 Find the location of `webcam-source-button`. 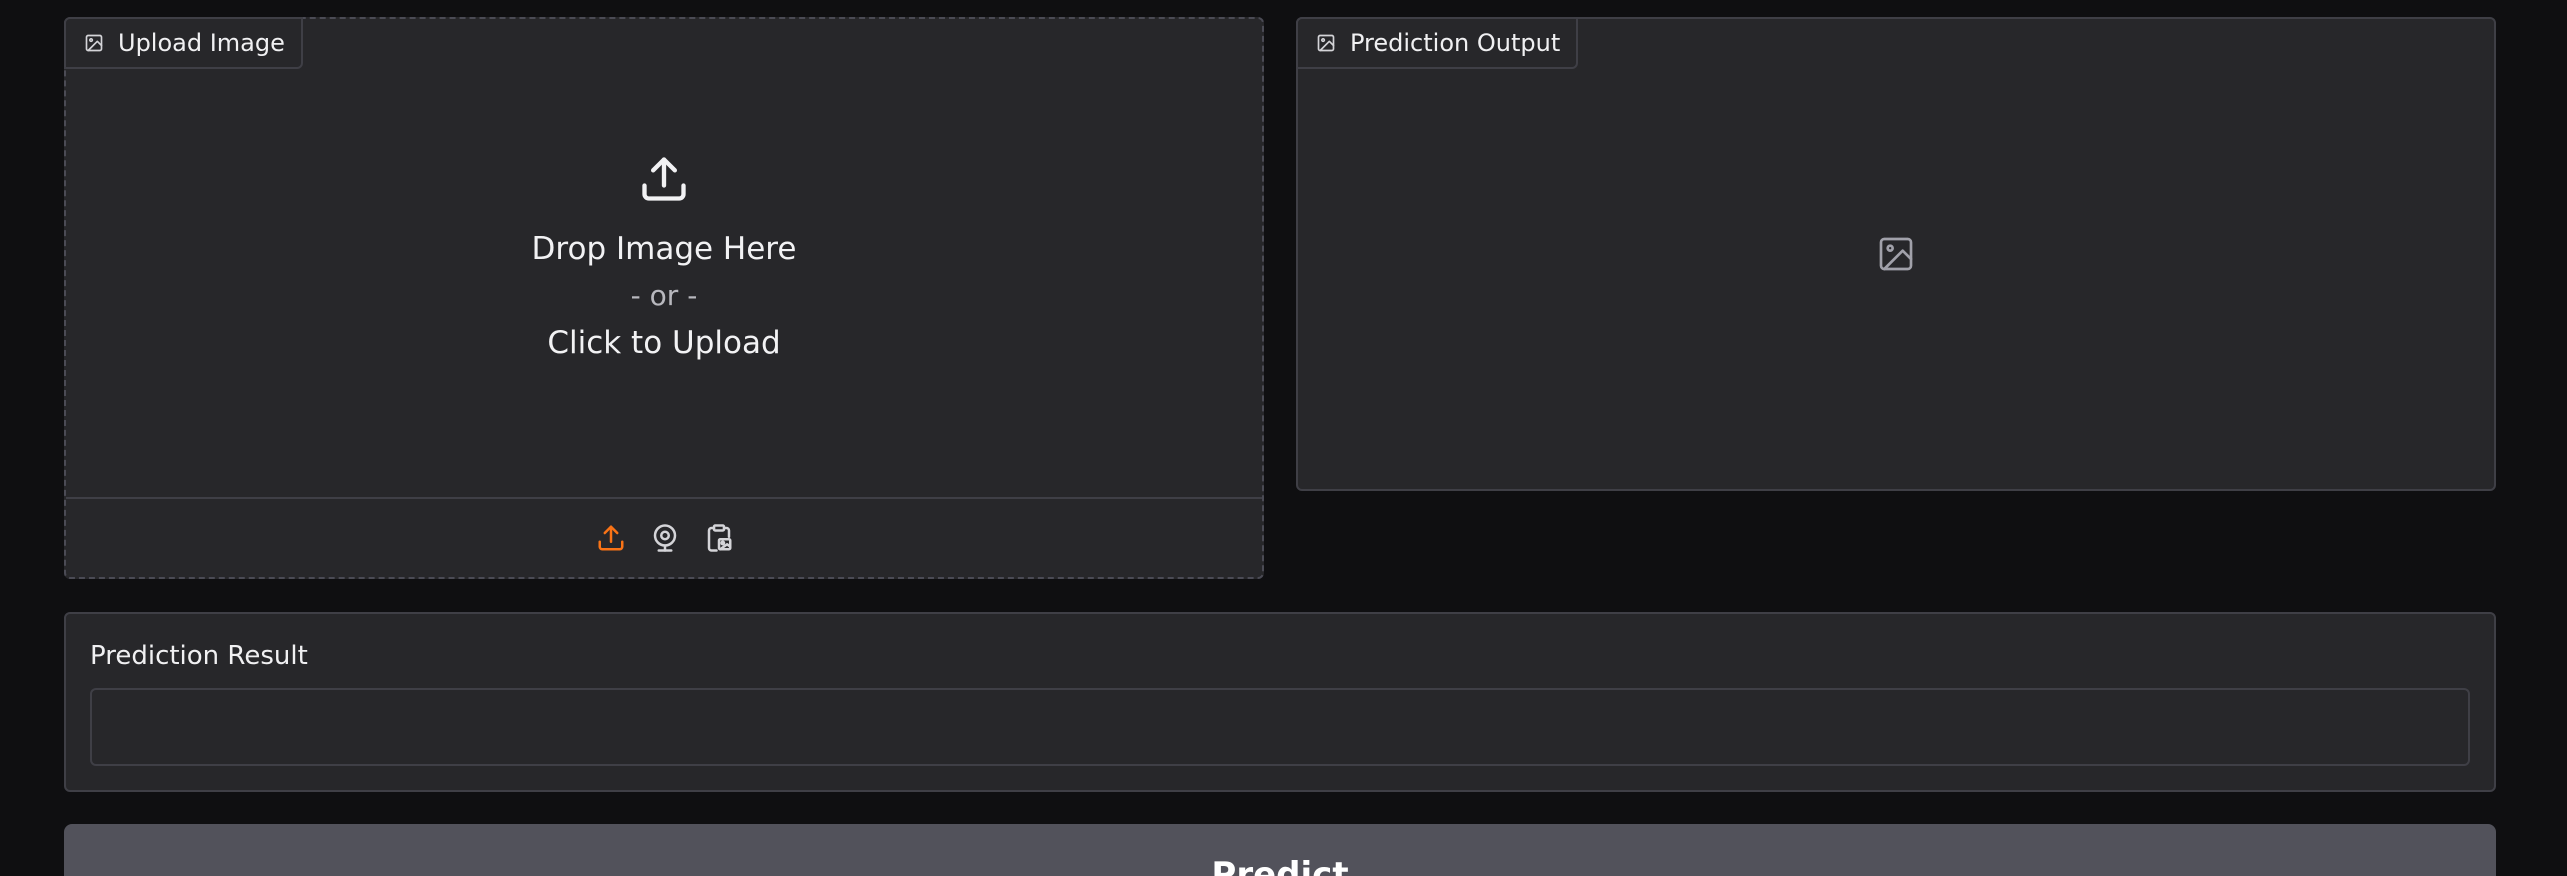

webcam-source-button is located at coordinates (665, 538).